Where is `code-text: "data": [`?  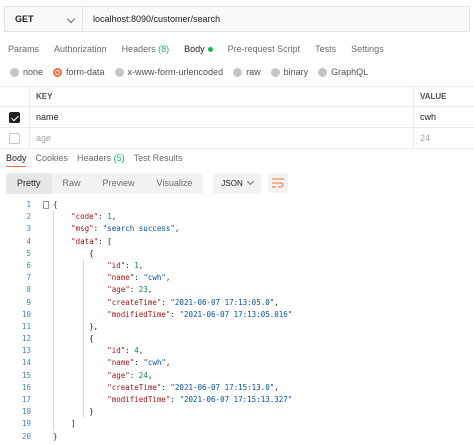 code-text: "data": [ is located at coordinates (78, 242).